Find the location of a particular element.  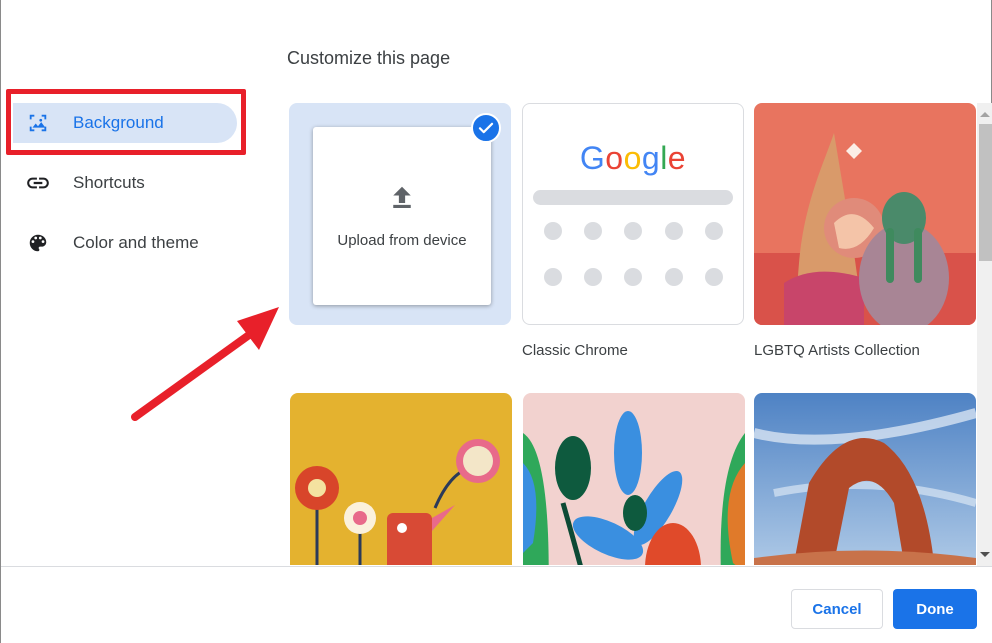

classic-chrome-thumb: Google is located at coordinates (633, 214).